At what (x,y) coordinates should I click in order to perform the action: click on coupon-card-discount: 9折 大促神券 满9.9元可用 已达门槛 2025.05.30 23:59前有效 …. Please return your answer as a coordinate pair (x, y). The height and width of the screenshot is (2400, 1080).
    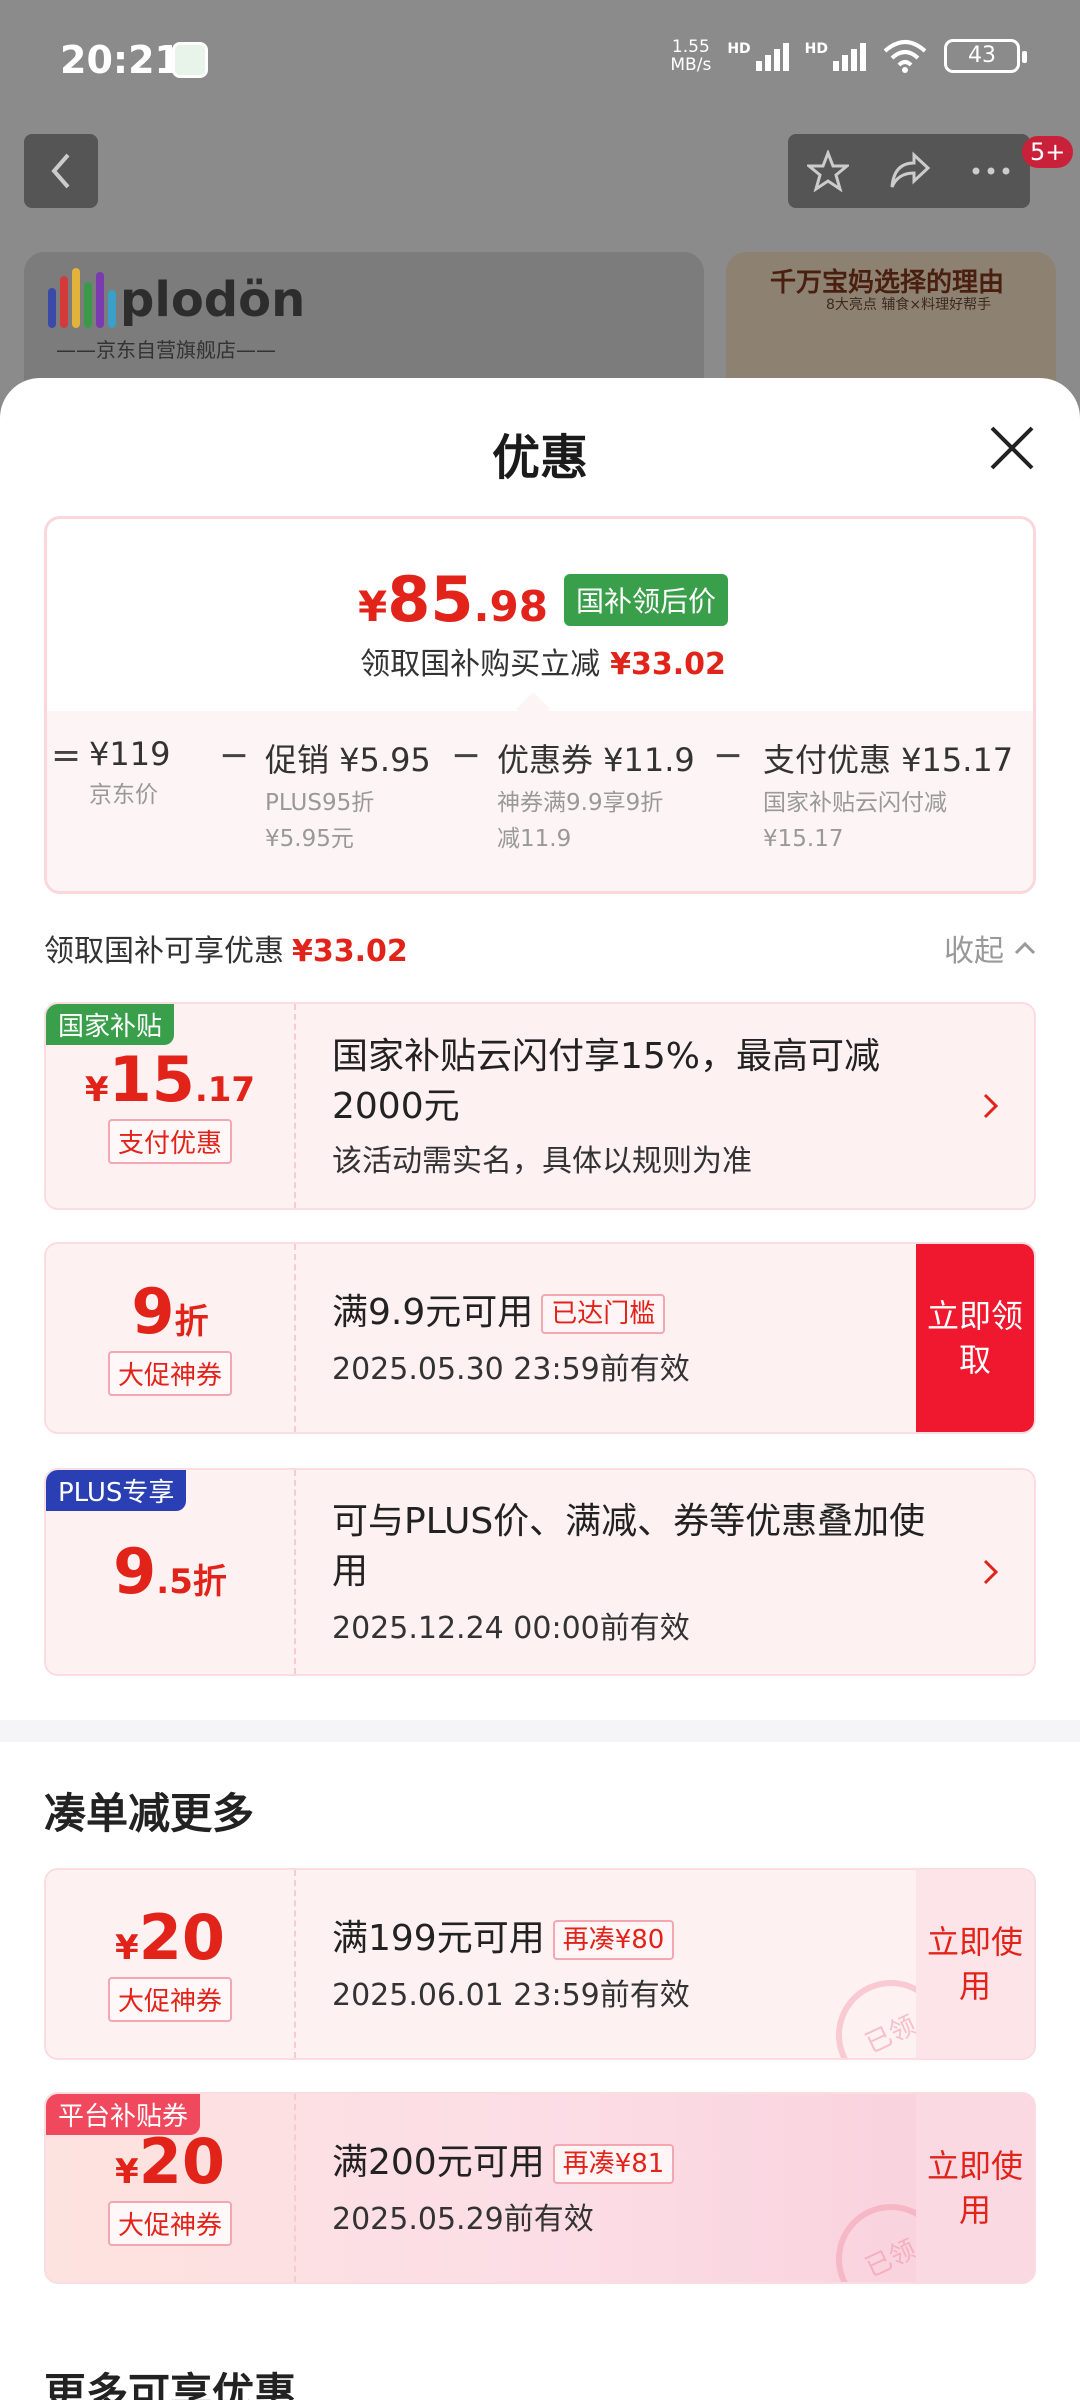
    Looking at the image, I should click on (540, 1338).